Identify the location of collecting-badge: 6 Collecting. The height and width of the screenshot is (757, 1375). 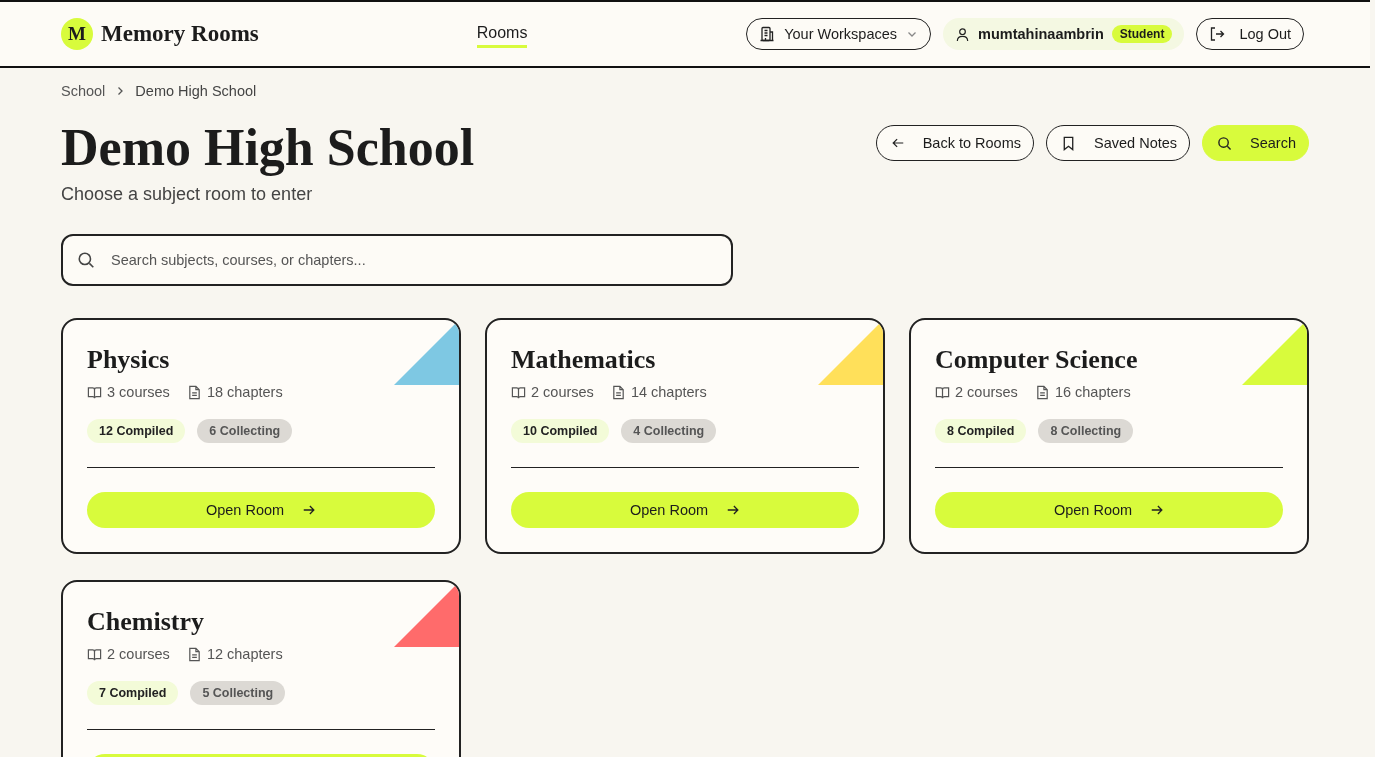
(245, 431).